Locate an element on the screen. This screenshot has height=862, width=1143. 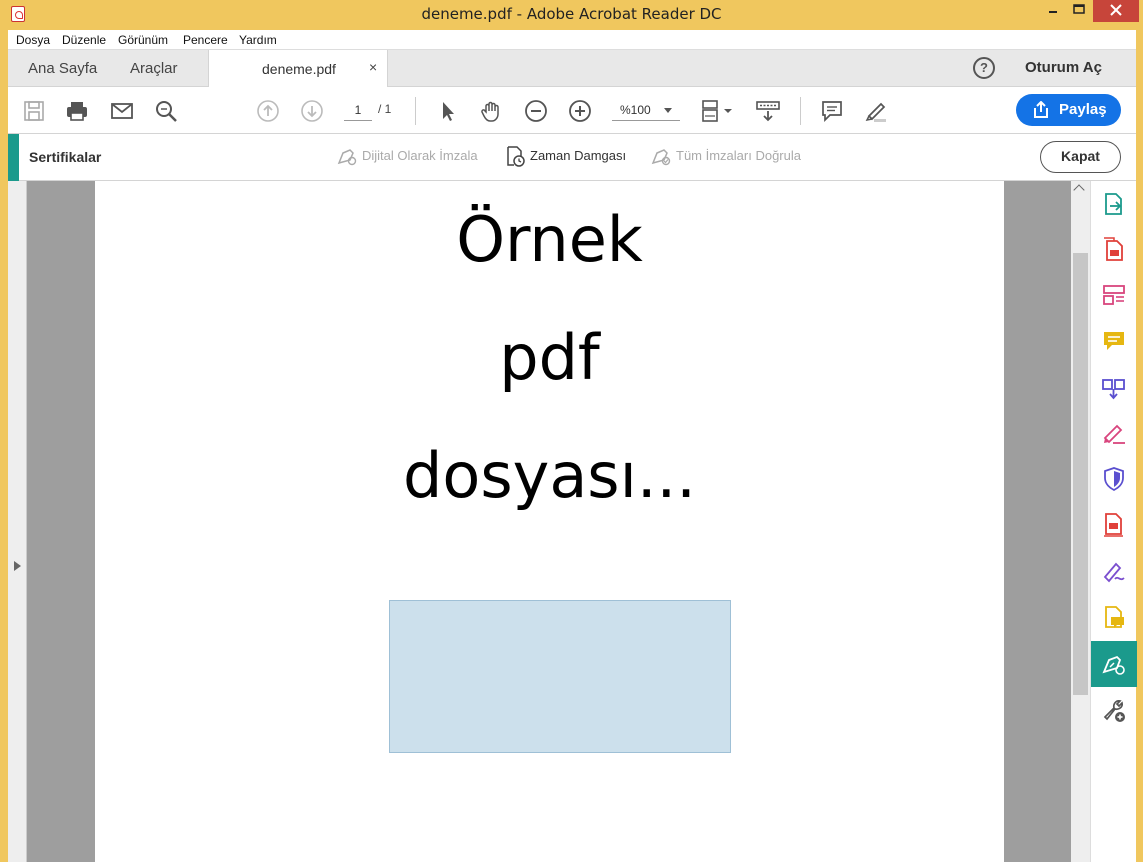
next-page-icon is located at coordinates (312, 111).